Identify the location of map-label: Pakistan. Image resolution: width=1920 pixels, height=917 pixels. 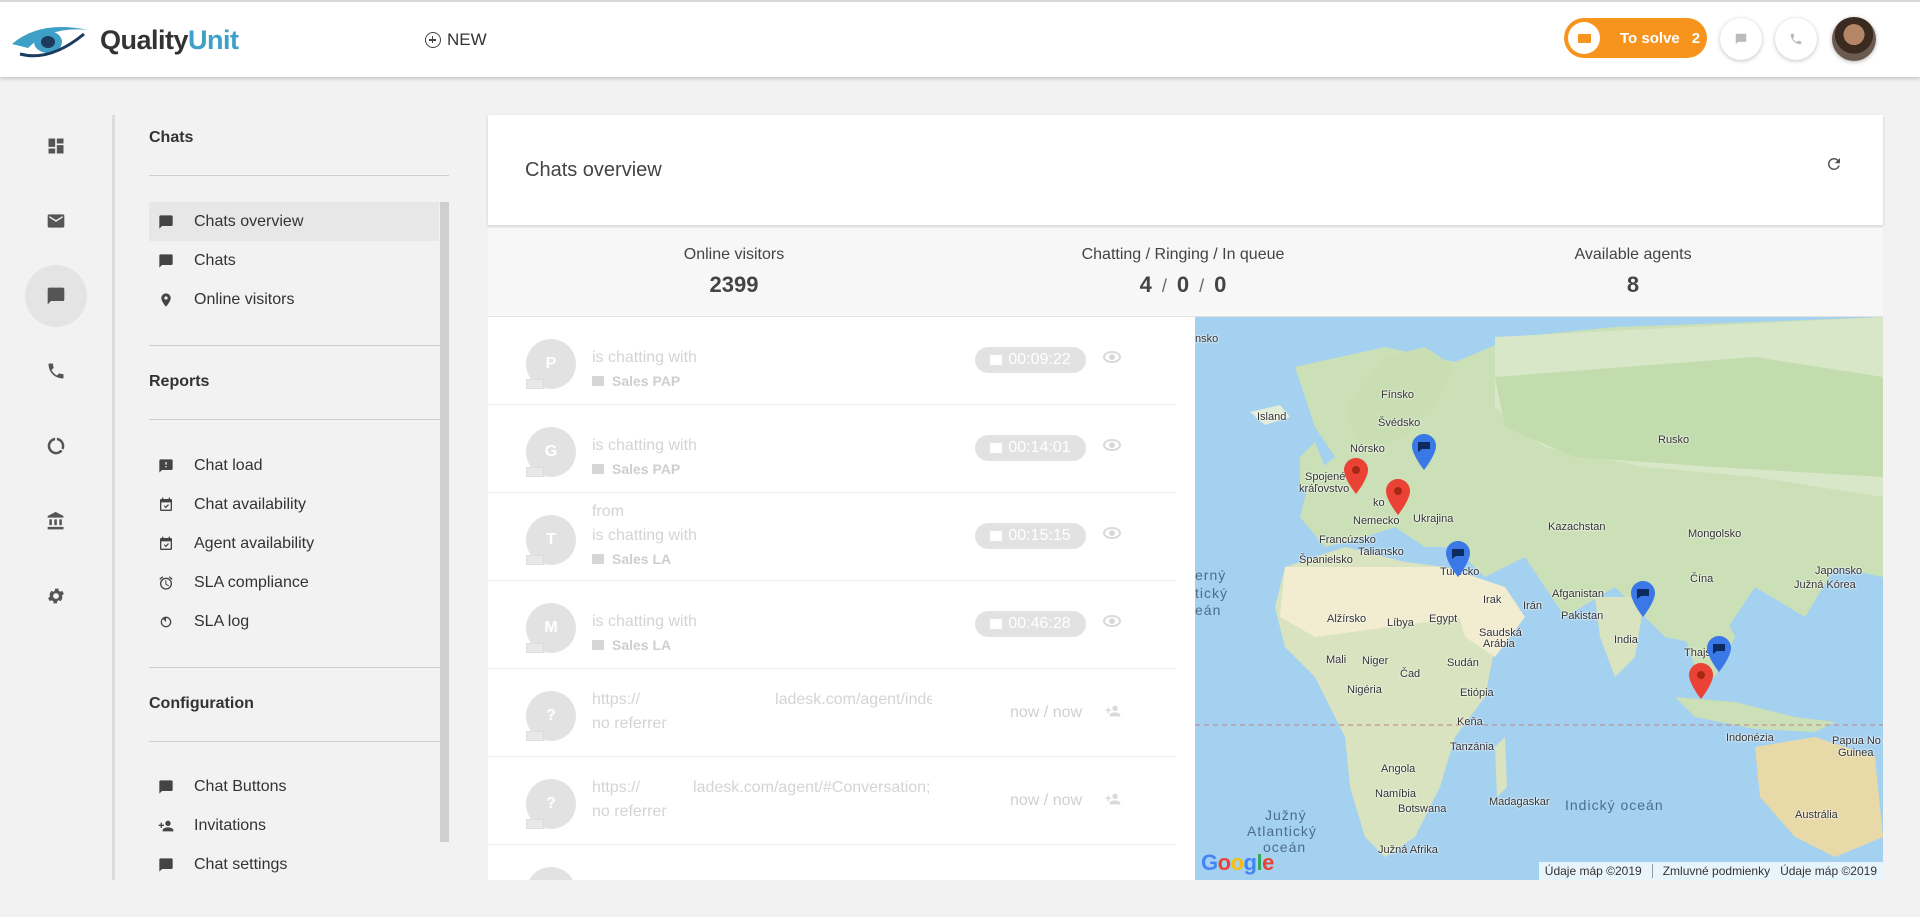
(1582, 616).